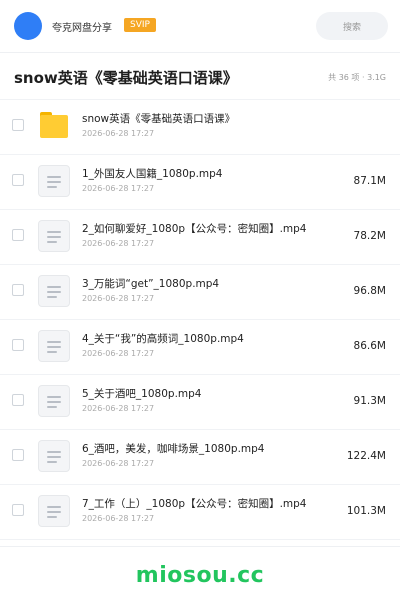 This screenshot has height=600, width=400. Describe the element at coordinates (369, 401) in the screenshot. I see `file-size: 91.3M` at that location.